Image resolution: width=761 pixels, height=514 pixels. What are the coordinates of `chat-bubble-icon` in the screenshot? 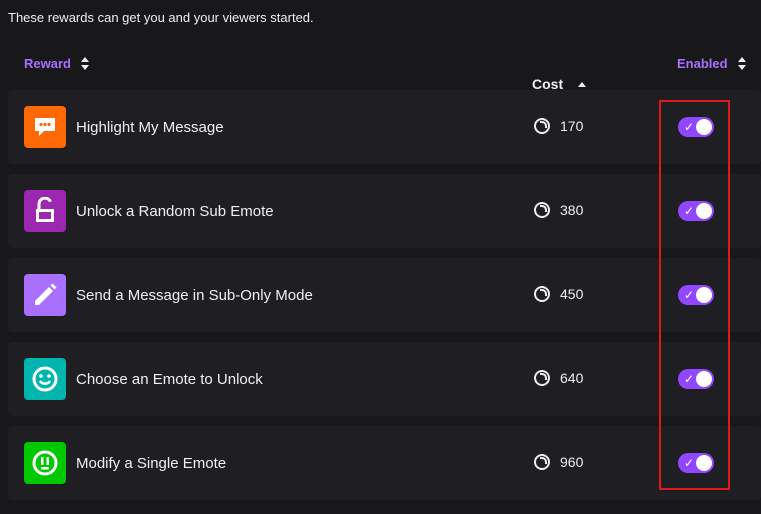 It's located at (45, 127).